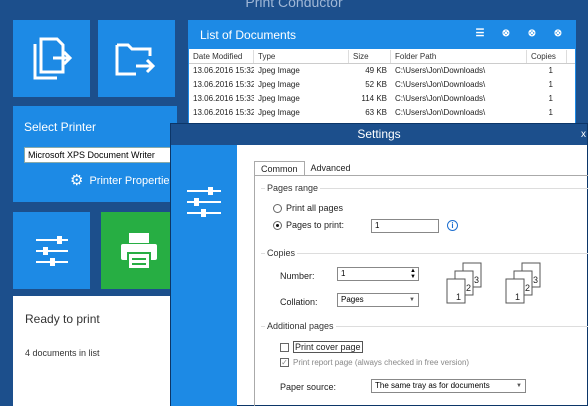 The width and height of the screenshot is (588, 406). What do you see at coordinates (370, 56) in the screenshot?
I see `column-size: Size` at bounding box center [370, 56].